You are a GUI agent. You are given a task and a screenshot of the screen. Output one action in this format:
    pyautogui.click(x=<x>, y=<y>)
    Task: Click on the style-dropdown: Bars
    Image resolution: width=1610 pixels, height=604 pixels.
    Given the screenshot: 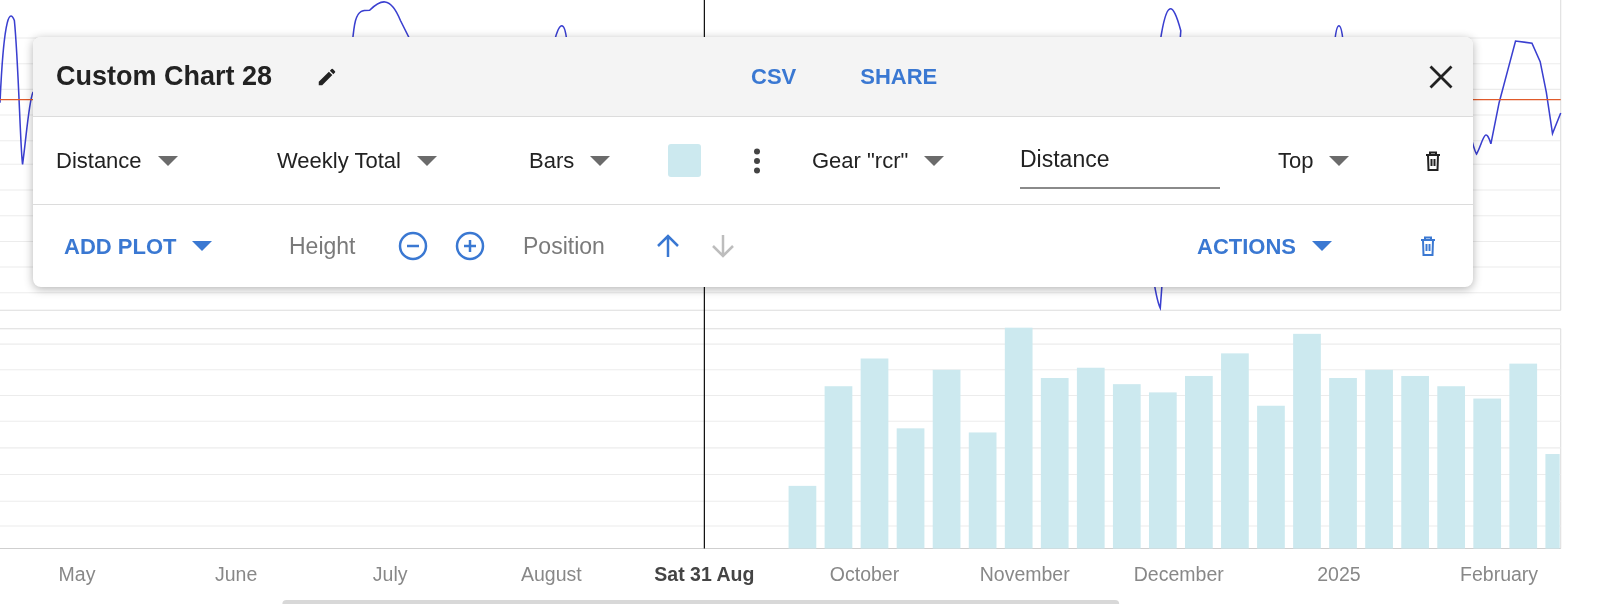 What is the action you would take?
    pyautogui.click(x=570, y=160)
    